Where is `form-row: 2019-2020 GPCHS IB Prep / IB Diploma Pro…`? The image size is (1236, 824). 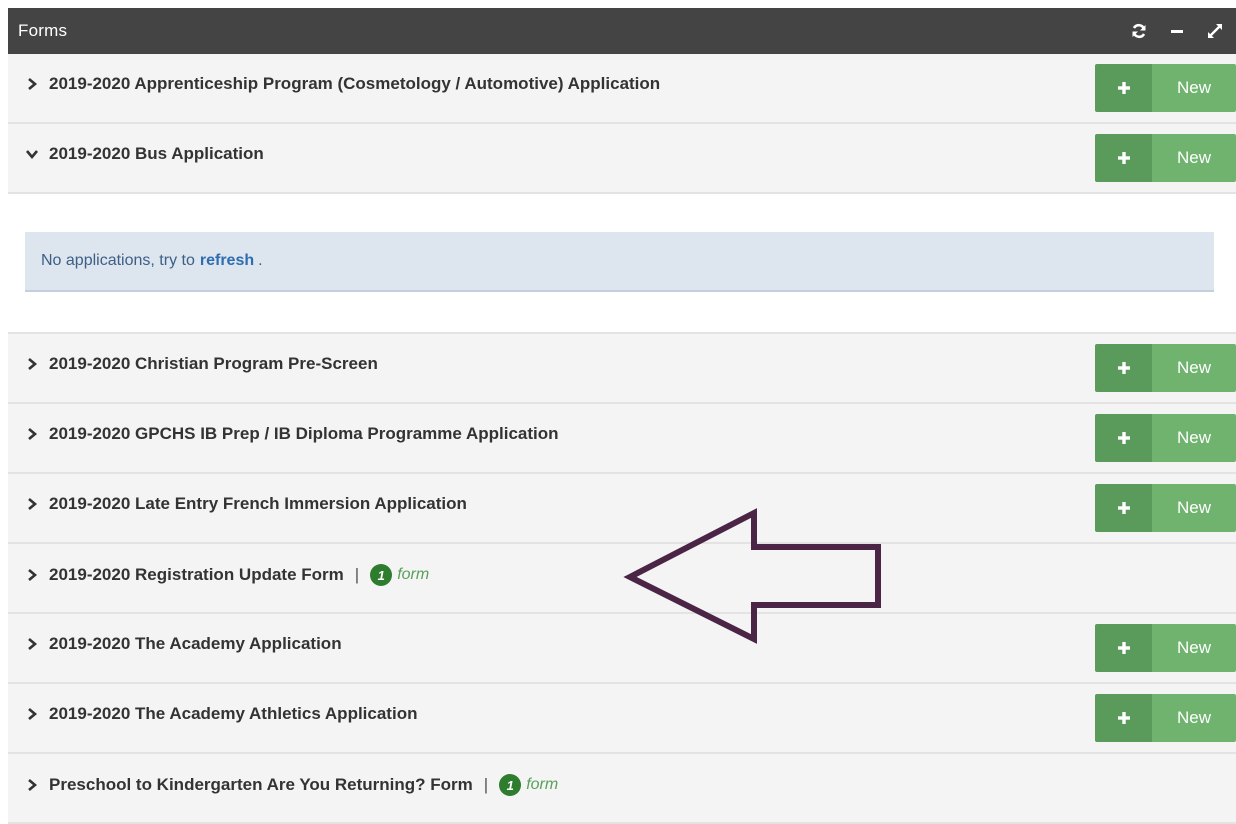
form-row: 2019-2020 GPCHS IB Prep / IB Diploma Pro… is located at coordinates (622, 439).